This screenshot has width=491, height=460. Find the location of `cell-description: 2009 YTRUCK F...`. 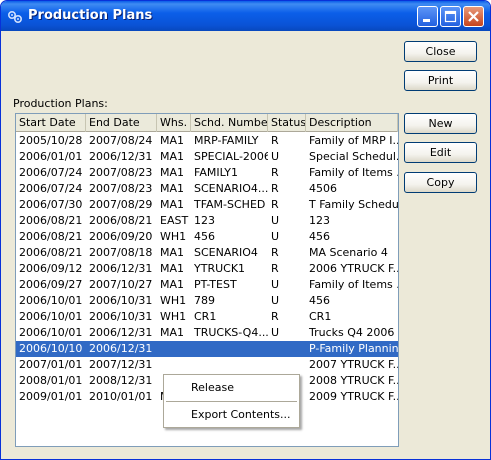

cell-description: 2009 YTRUCK F... is located at coordinates (353, 396).